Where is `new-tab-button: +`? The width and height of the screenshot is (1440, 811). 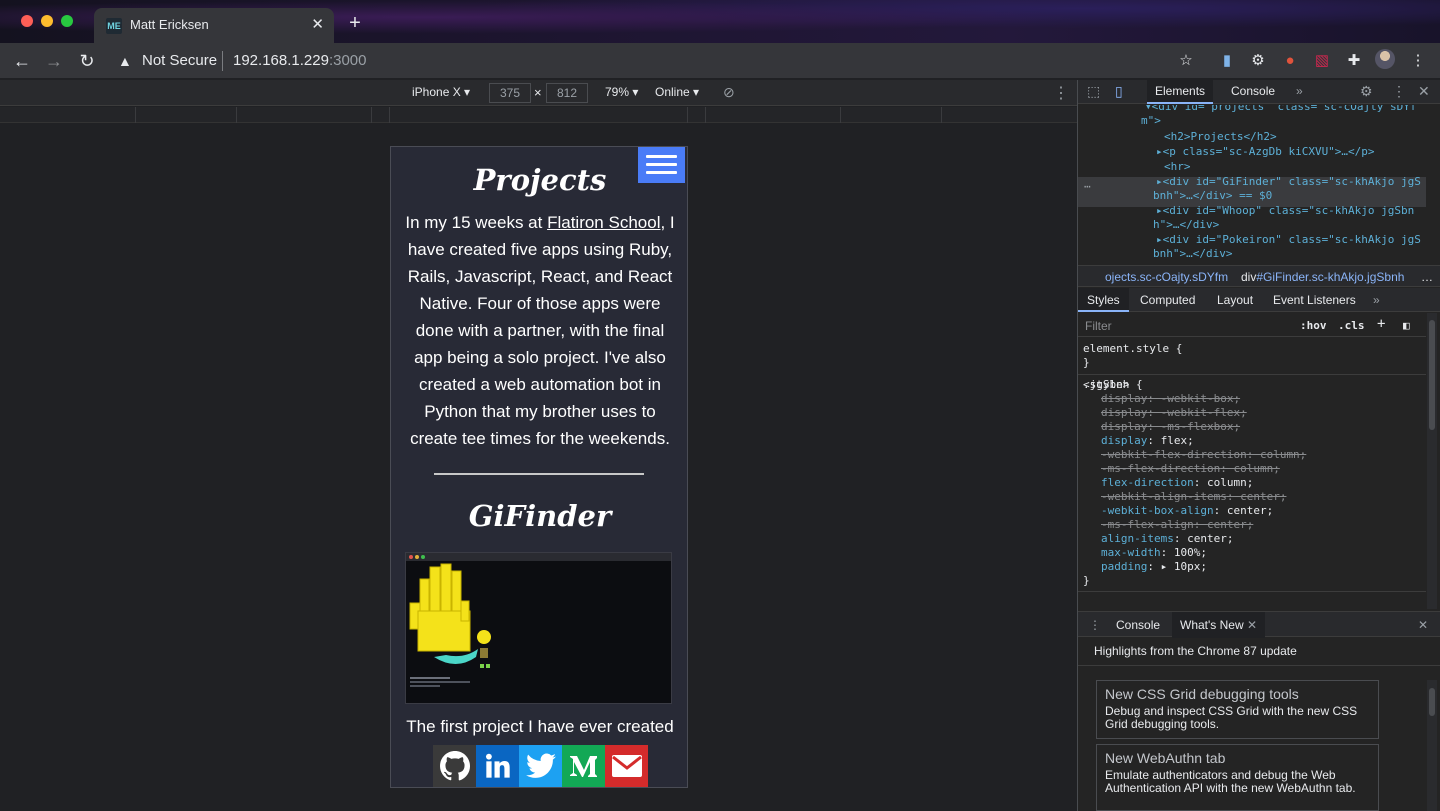
new-tab-button: + is located at coordinates (355, 23).